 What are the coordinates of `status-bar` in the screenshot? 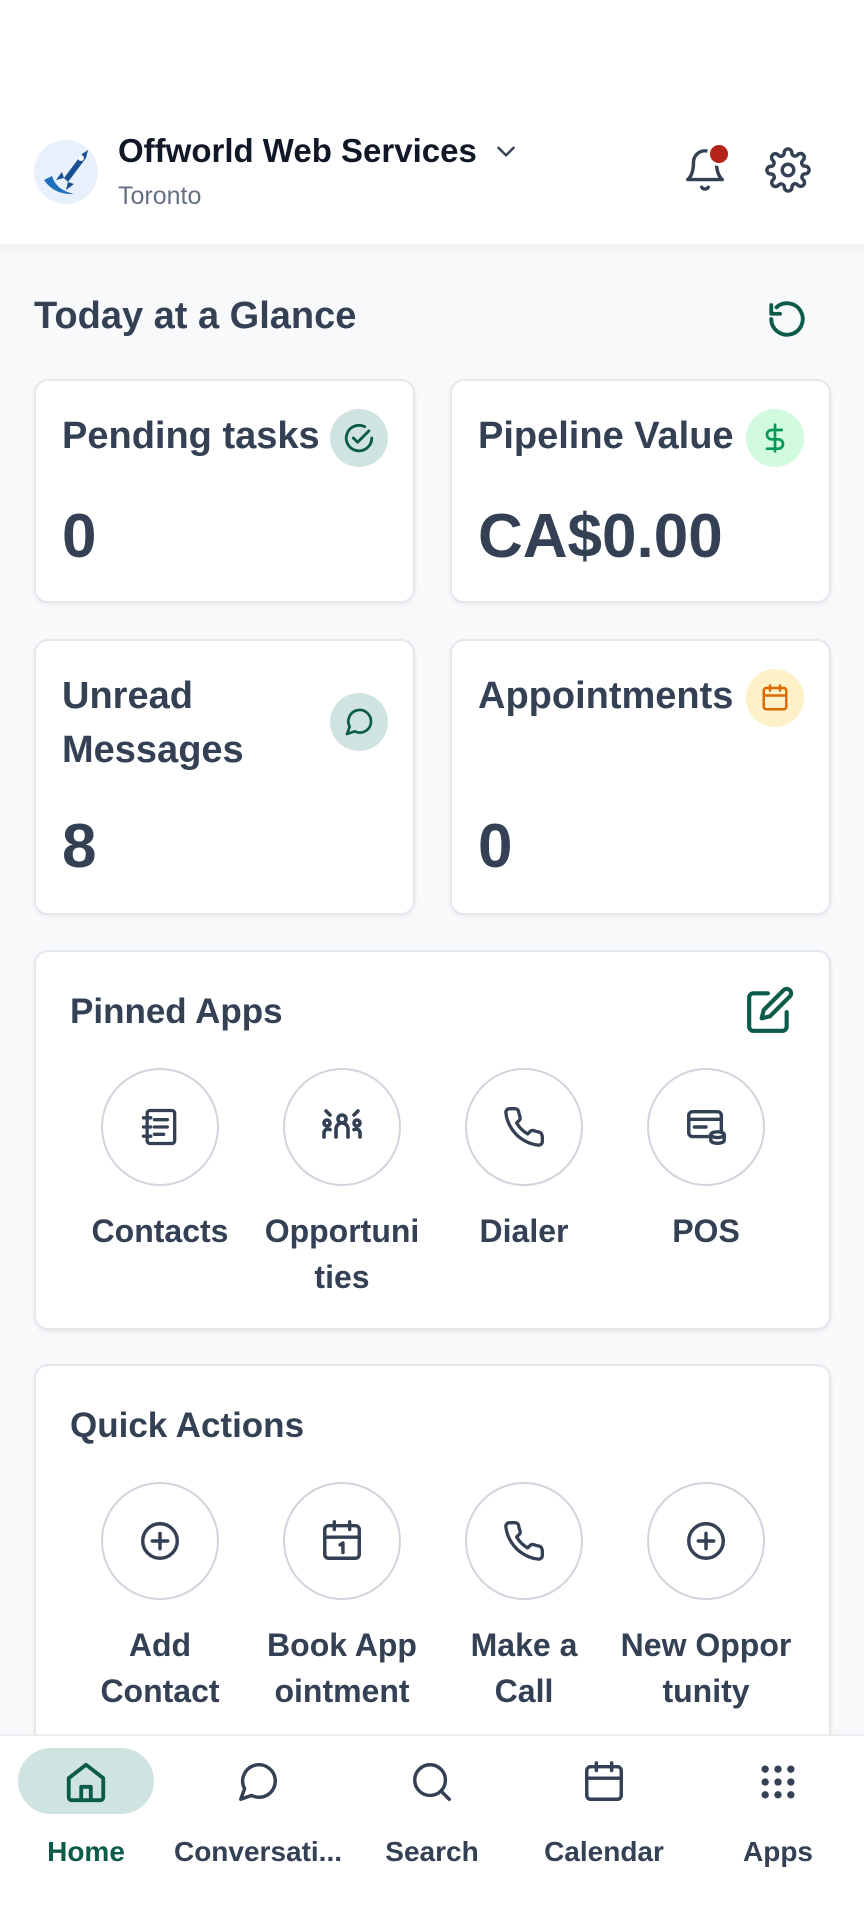 It's located at (432, 60).